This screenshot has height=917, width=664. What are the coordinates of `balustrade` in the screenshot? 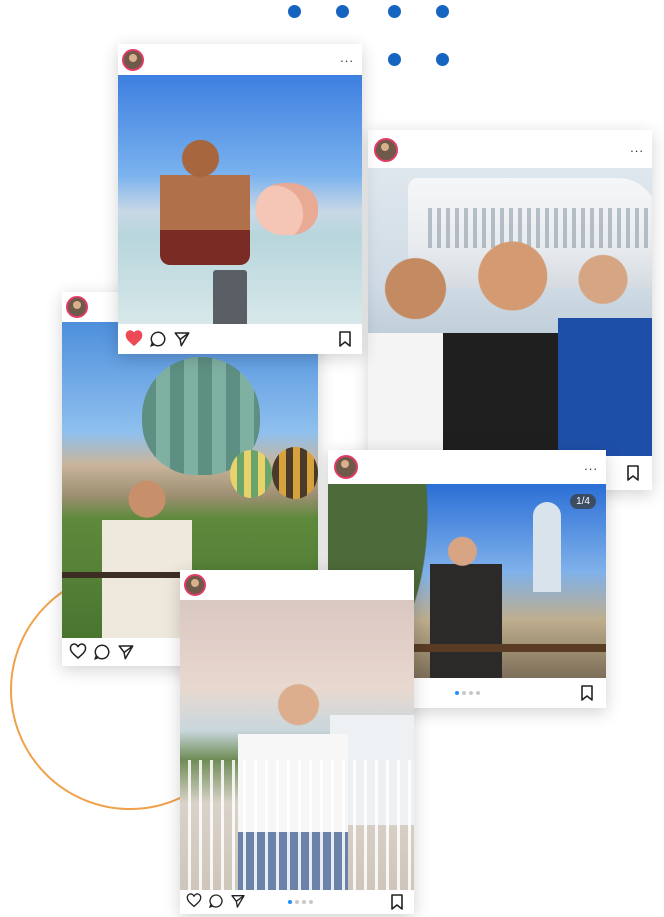 It's located at (297, 825).